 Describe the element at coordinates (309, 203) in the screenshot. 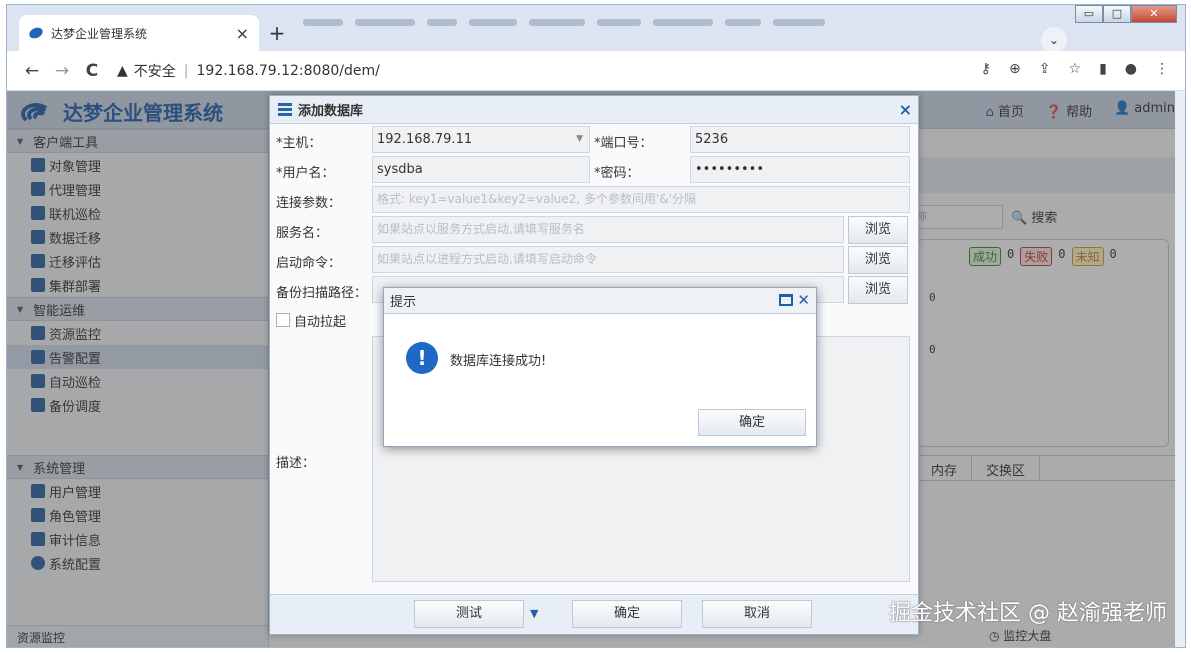

I see `conn-params-label: 连接参数：` at that location.